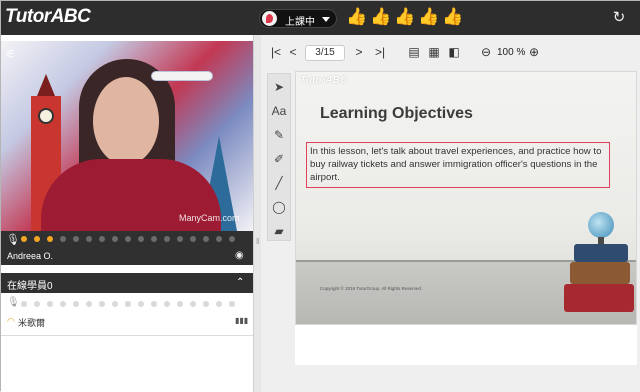 Image resolution: width=640 pixels, height=392 pixels. Describe the element at coordinates (30, 286) in the screenshot. I see `online-students-title: 在線學員0` at that location.